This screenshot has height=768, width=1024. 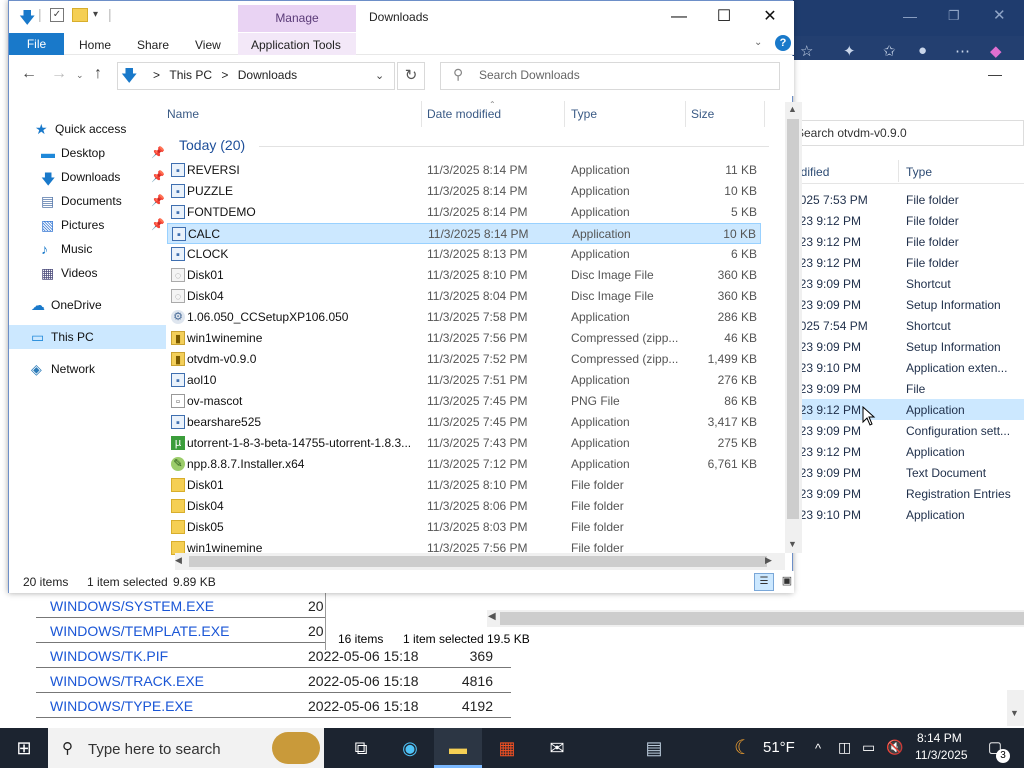 I want to click on secondary-file-row: 023 9:10 PM Application, so click(x=908, y=514).